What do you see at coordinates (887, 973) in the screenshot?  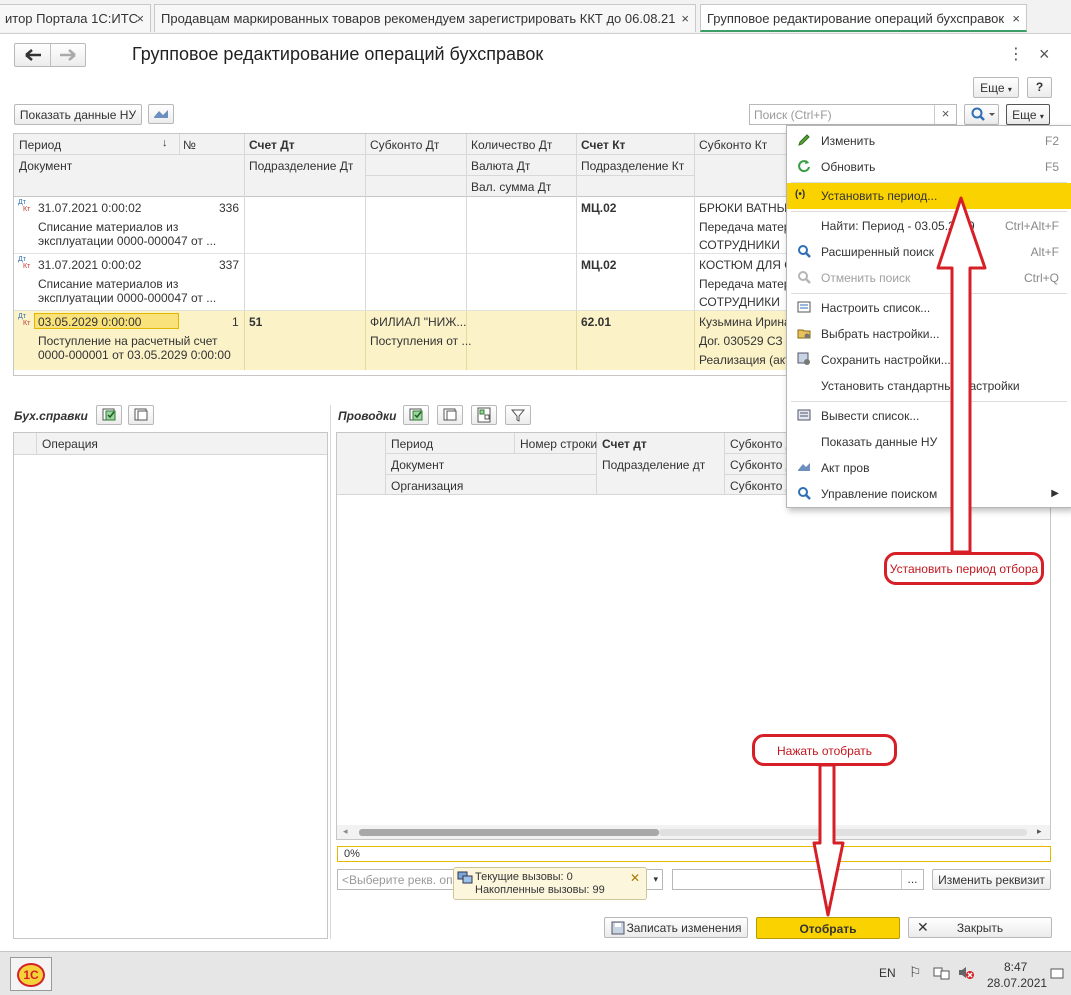 I see `language-indicator: EN` at bounding box center [887, 973].